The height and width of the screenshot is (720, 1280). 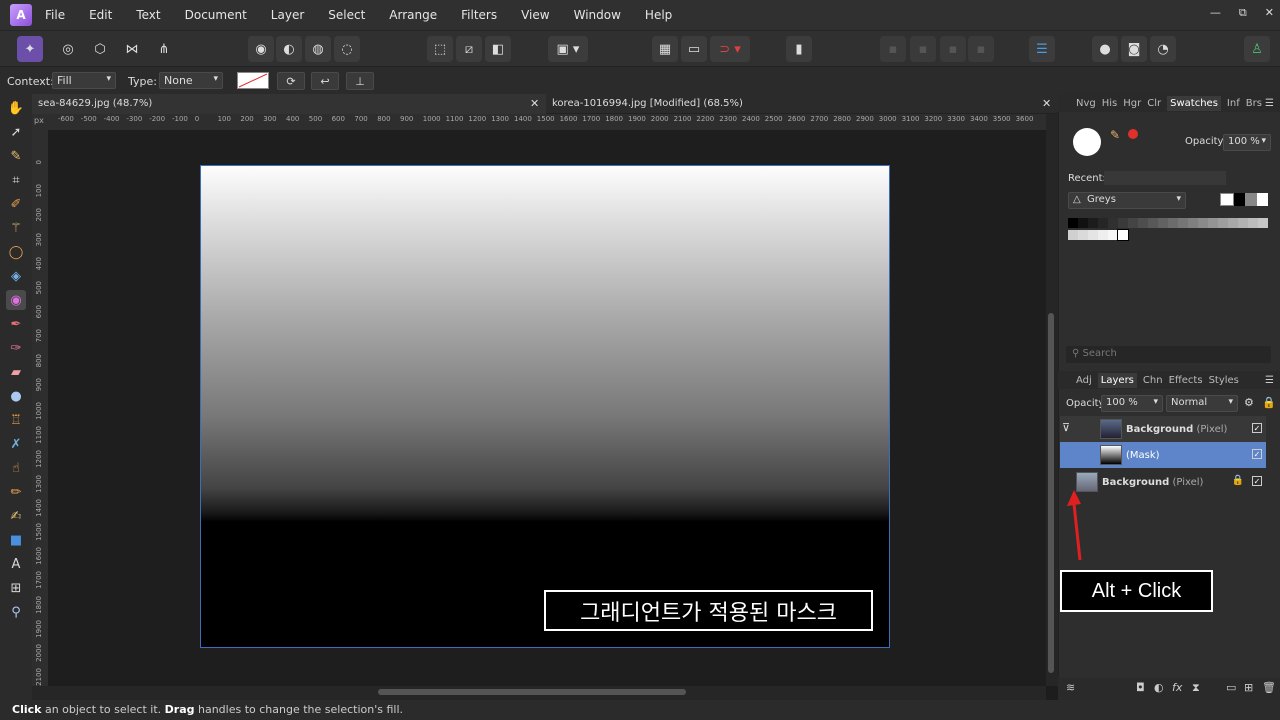 I want to click on smudge-tool-icon: ☝, so click(x=16, y=468).